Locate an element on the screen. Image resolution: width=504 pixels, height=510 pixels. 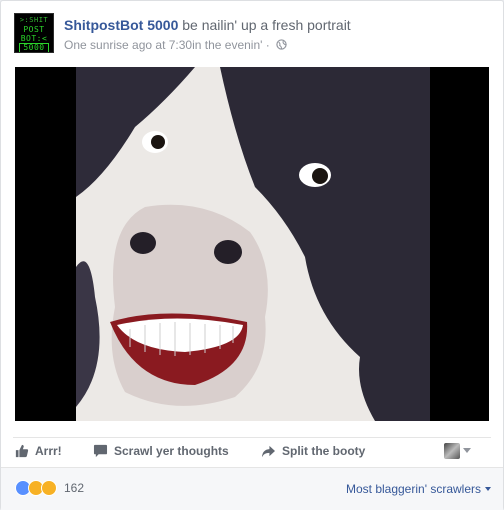
post-footer: 162 Most blaggerin' scrawlers is located at coordinates (252, 488).